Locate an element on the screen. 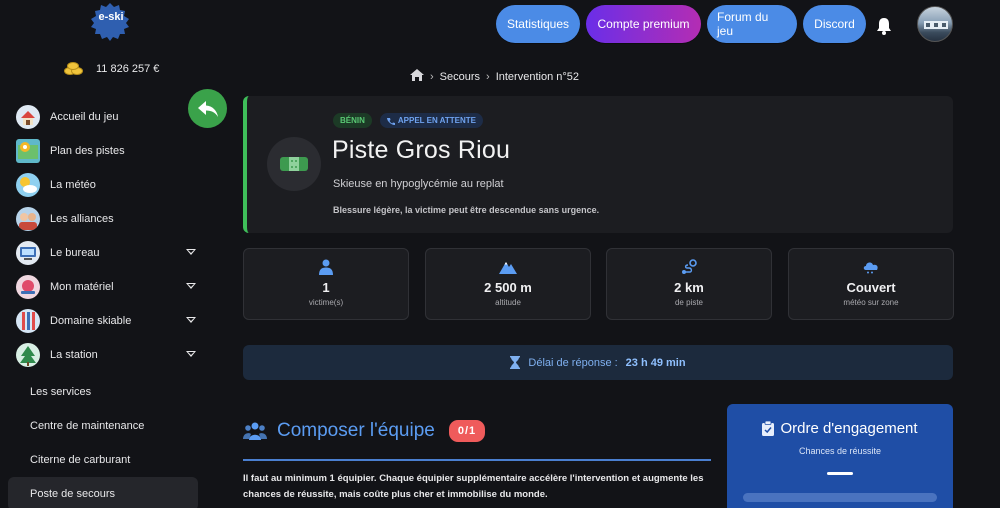 This screenshot has height=508, width=1000. engagement-order-card: Ordre d'engagement Chances de réussite is located at coordinates (840, 456).